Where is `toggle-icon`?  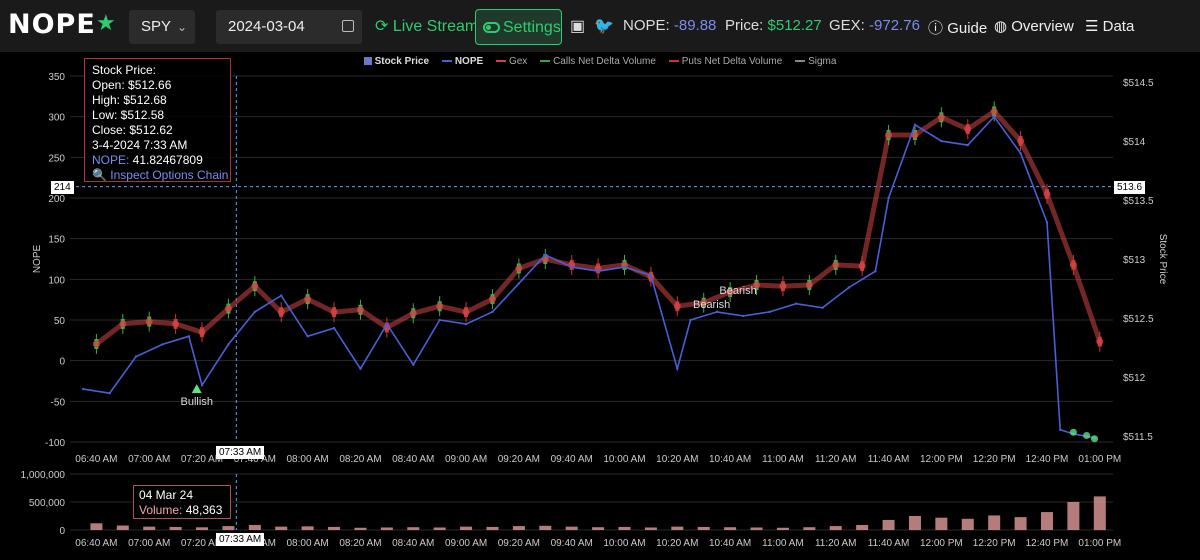
toggle-icon is located at coordinates (491, 27).